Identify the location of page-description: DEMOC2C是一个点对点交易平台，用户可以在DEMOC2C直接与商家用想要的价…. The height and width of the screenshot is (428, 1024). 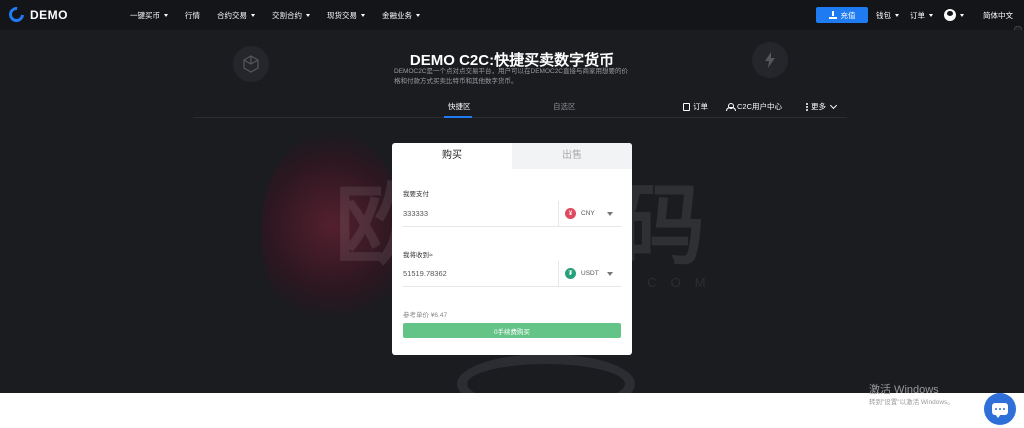
(511, 76).